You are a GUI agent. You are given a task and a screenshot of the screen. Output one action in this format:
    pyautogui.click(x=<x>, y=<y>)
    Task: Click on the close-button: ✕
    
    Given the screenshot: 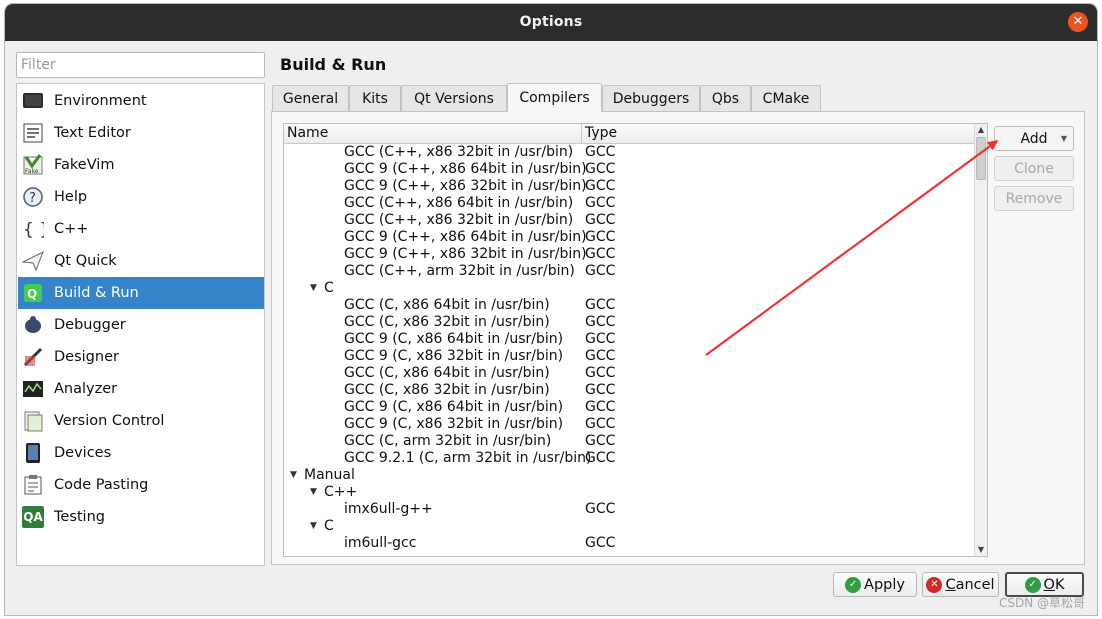 What is the action you would take?
    pyautogui.click(x=1078, y=22)
    